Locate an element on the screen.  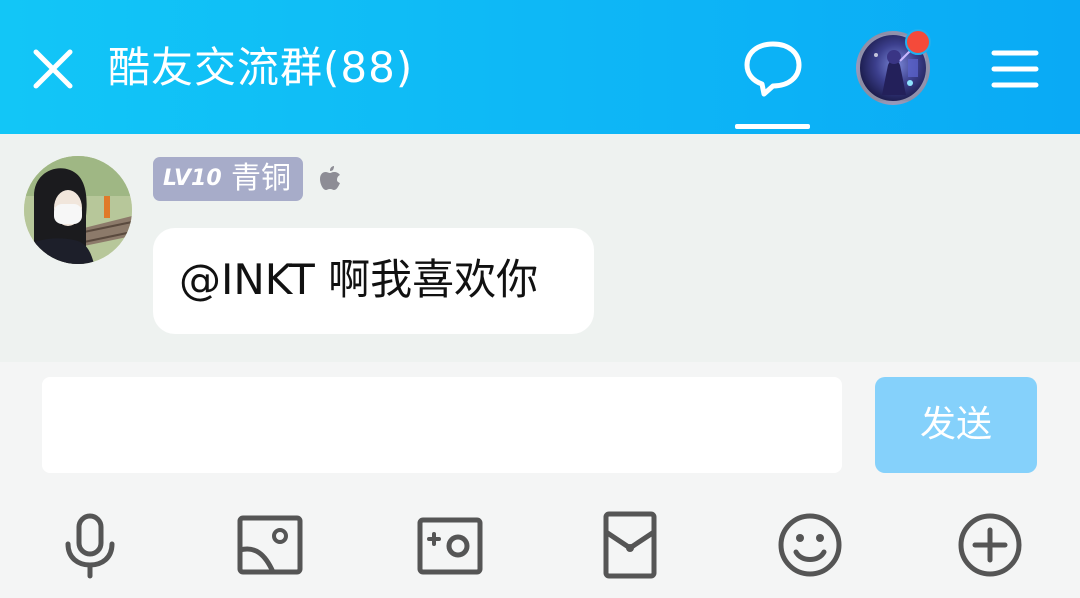
level-badge: LV10 青铜 is located at coordinates (228, 179).